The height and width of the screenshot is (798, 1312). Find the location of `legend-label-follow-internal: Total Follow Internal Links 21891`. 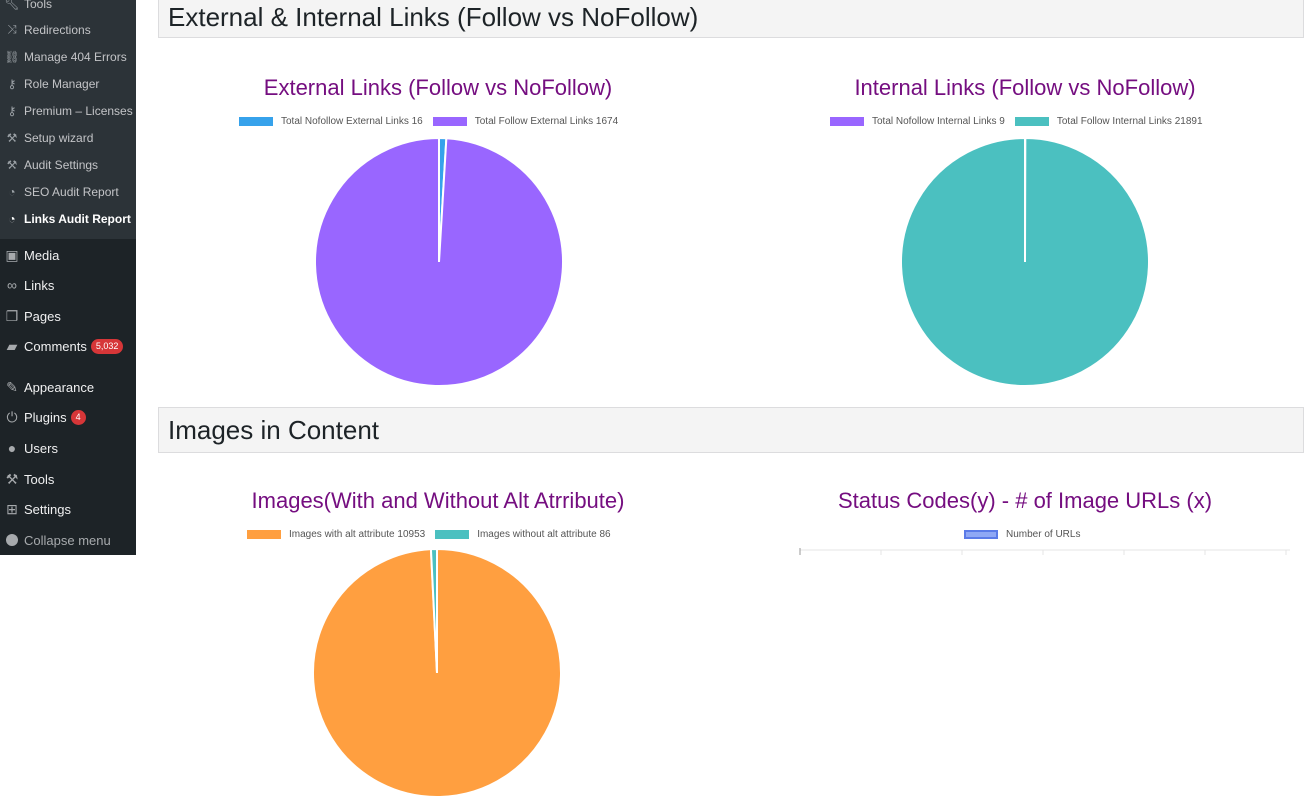

legend-label-follow-internal: Total Follow Internal Links 21891 is located at coordinates (1130, 121).